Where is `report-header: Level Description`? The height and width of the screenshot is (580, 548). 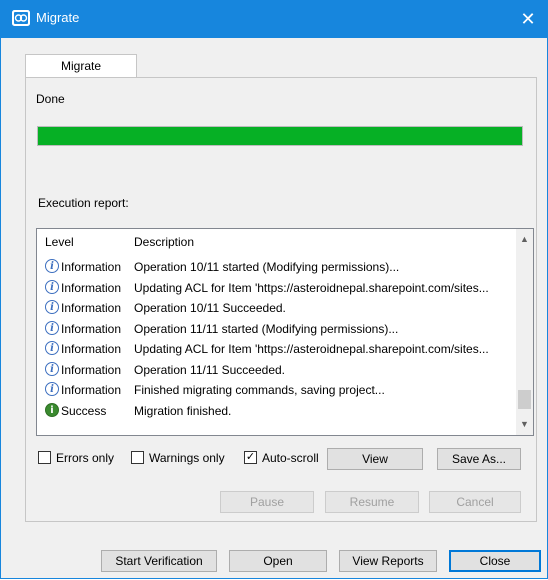
report-header: Level Description is located at coordinates (276, 242).